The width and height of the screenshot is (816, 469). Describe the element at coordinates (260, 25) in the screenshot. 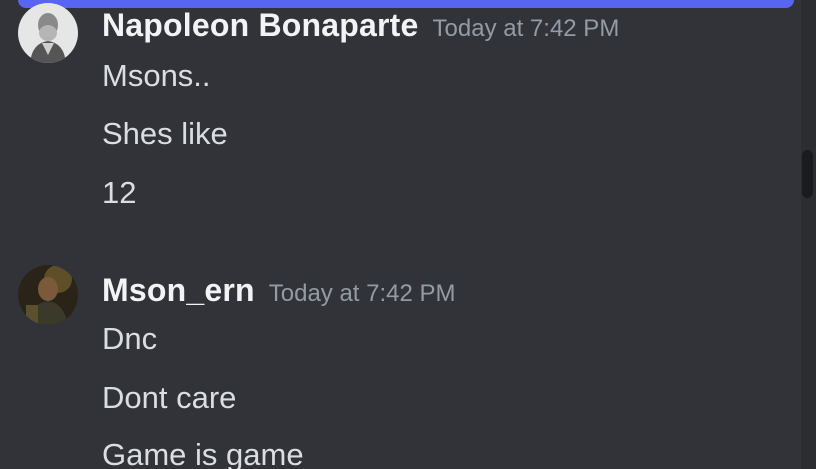

I see `username: Napoleon Bonaparte` at that location.